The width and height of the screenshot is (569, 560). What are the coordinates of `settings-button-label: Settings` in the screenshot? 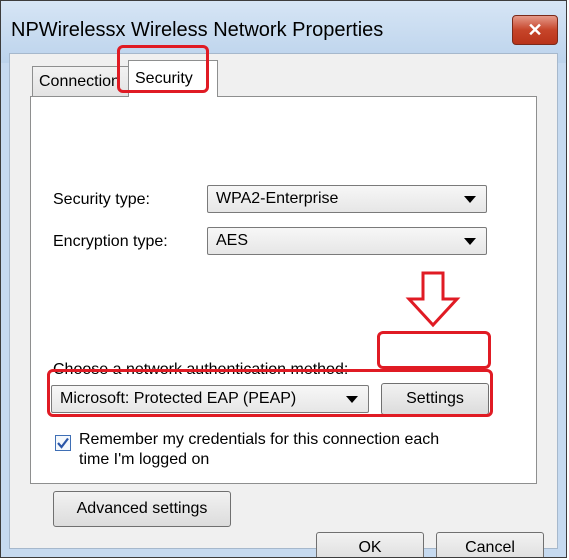 It's located at (435, 398).